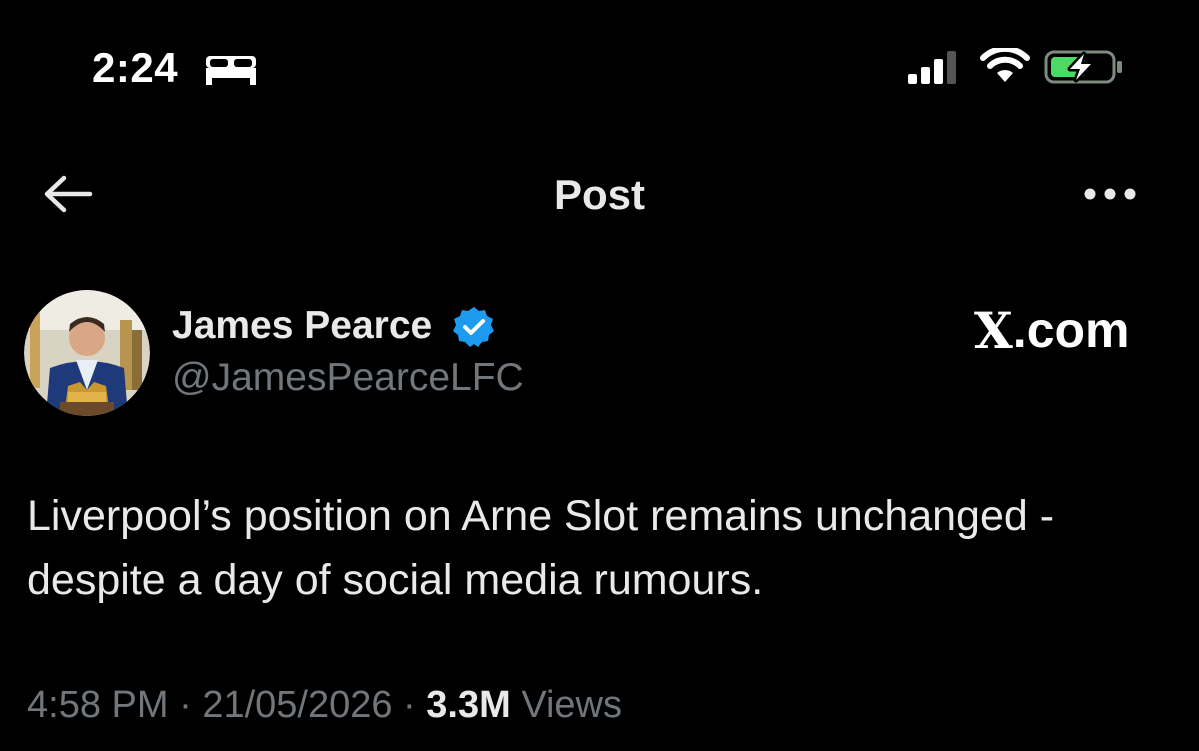 Image resolution: width=1199 pixels, height=751 pixels. What do you see at coordinates (566, 705) in the screenshot?
I see `views-label: Views` at bounding box center [566, 705].